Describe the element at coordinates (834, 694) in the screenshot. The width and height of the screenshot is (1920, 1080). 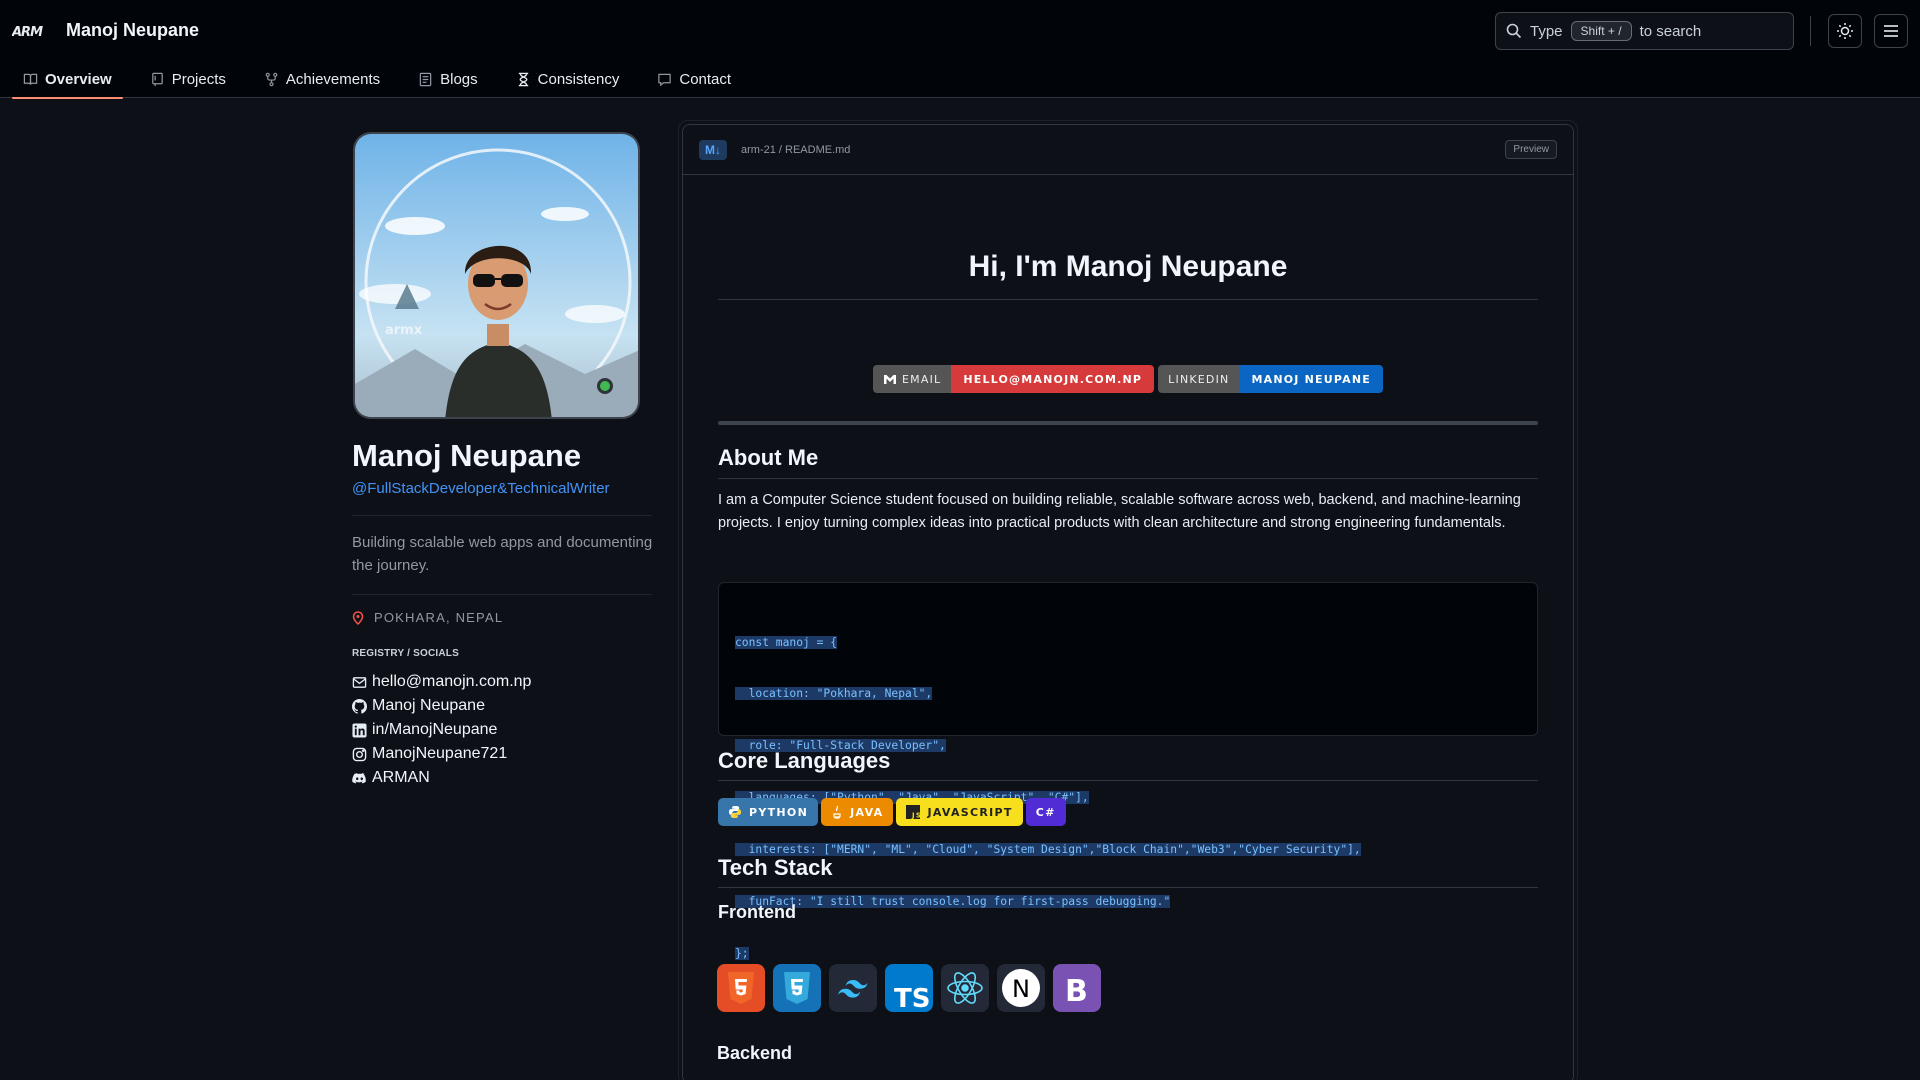
I see `code-line: location: "Pokhara, Nepal",` at that location.